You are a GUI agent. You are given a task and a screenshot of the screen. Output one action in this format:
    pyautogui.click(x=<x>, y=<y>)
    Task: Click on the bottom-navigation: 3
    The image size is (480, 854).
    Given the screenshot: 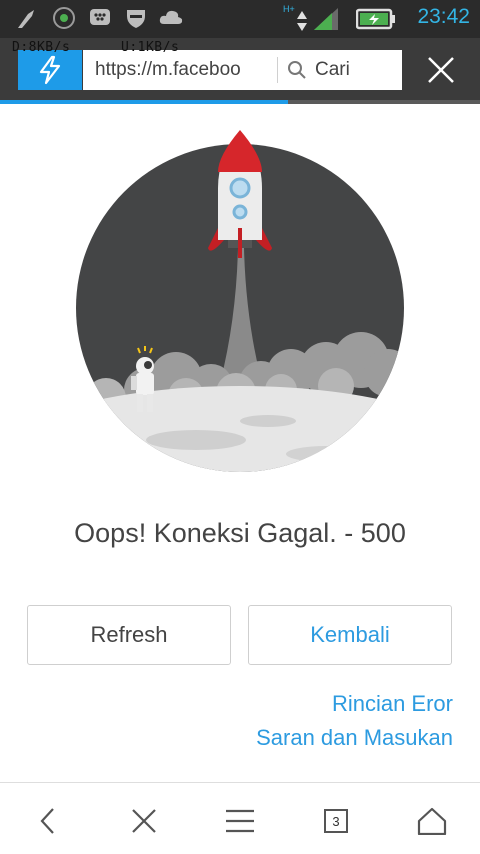 What is the action you would take?
    pyautogui.click(x=240, y=818)
    